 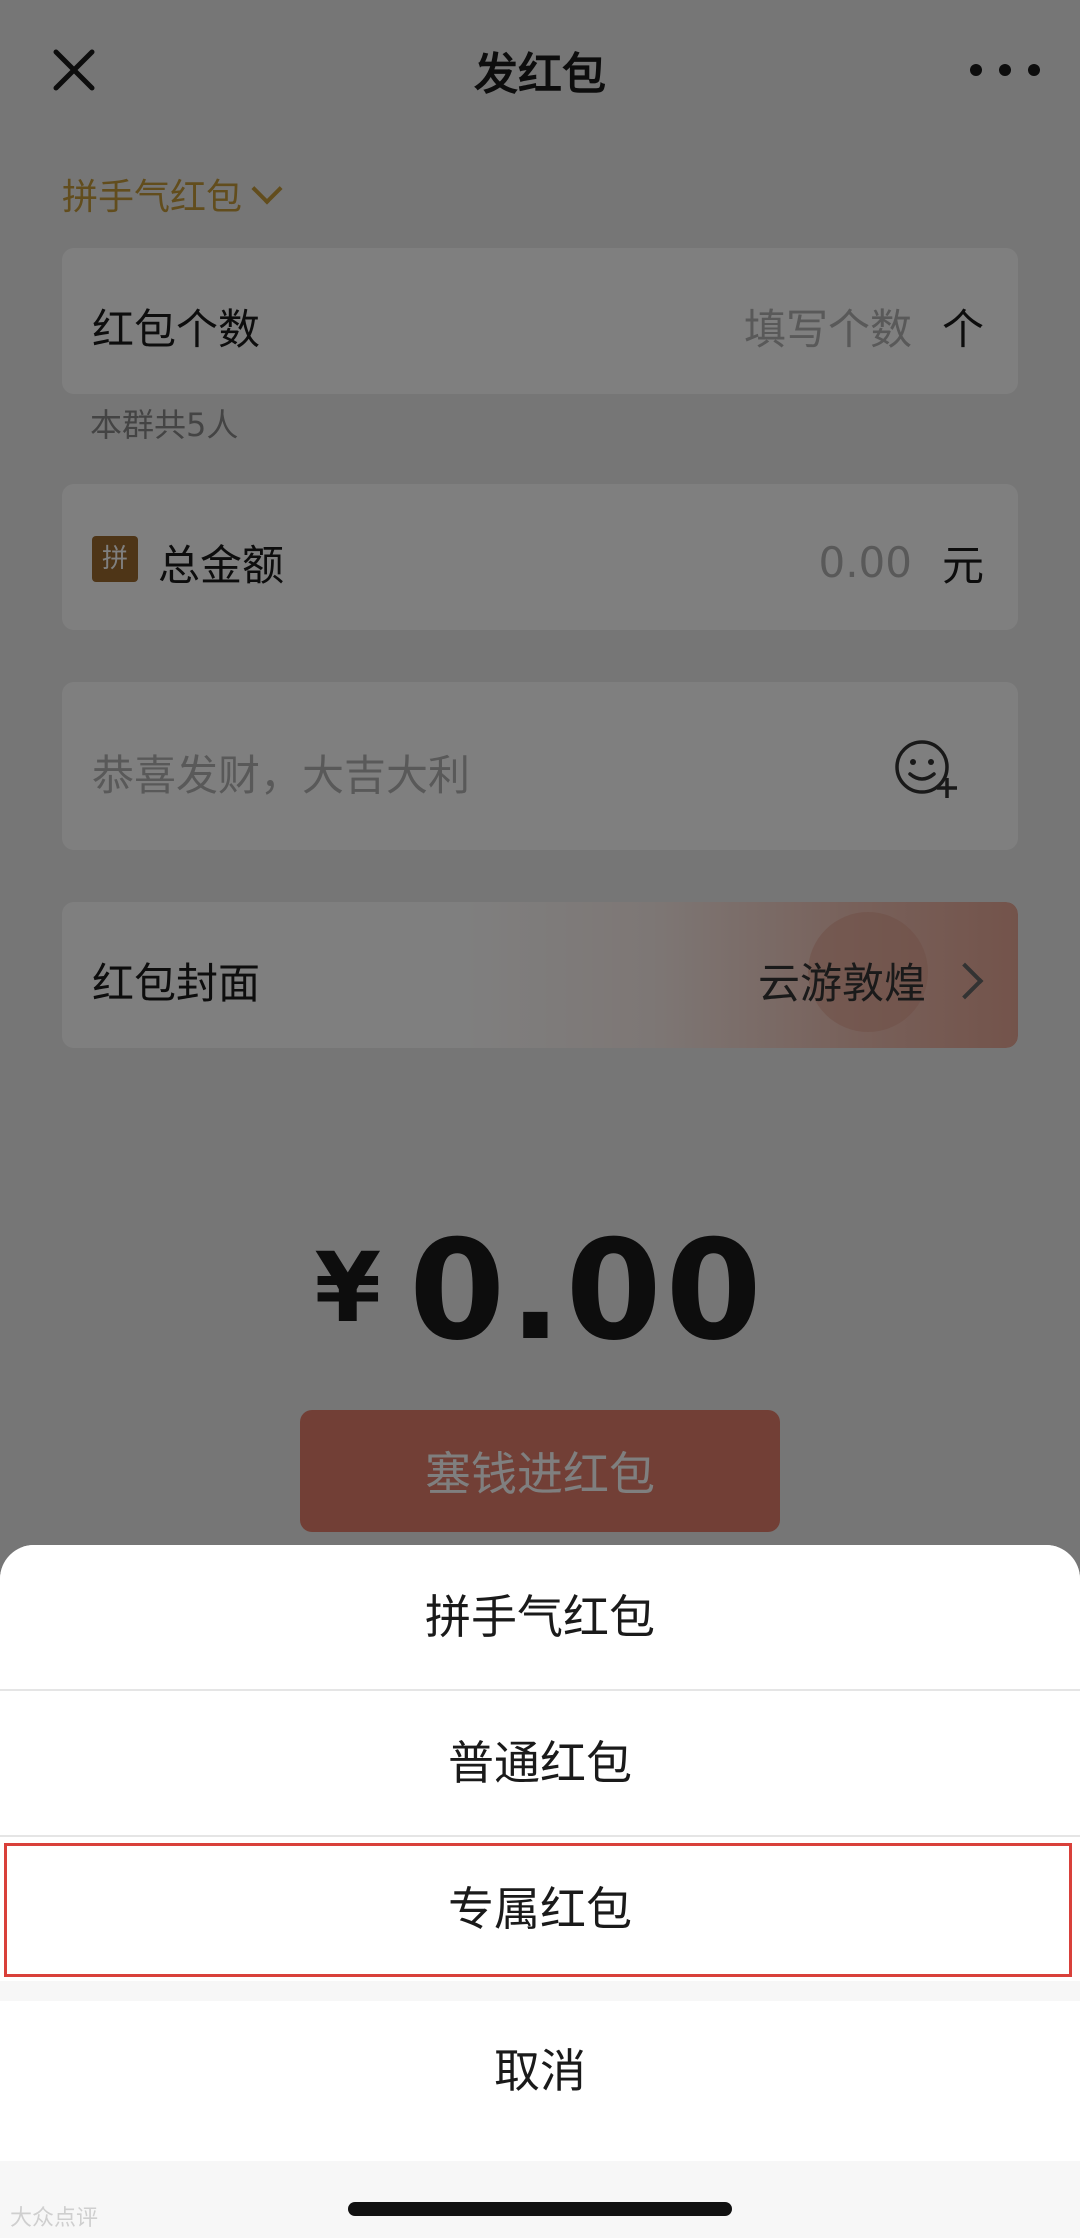 What do you see at coordinates (540, 1617) in the screenshot?
I see `option-lucky-packet: 拼手气红包` at bounding box center [540, 1617].